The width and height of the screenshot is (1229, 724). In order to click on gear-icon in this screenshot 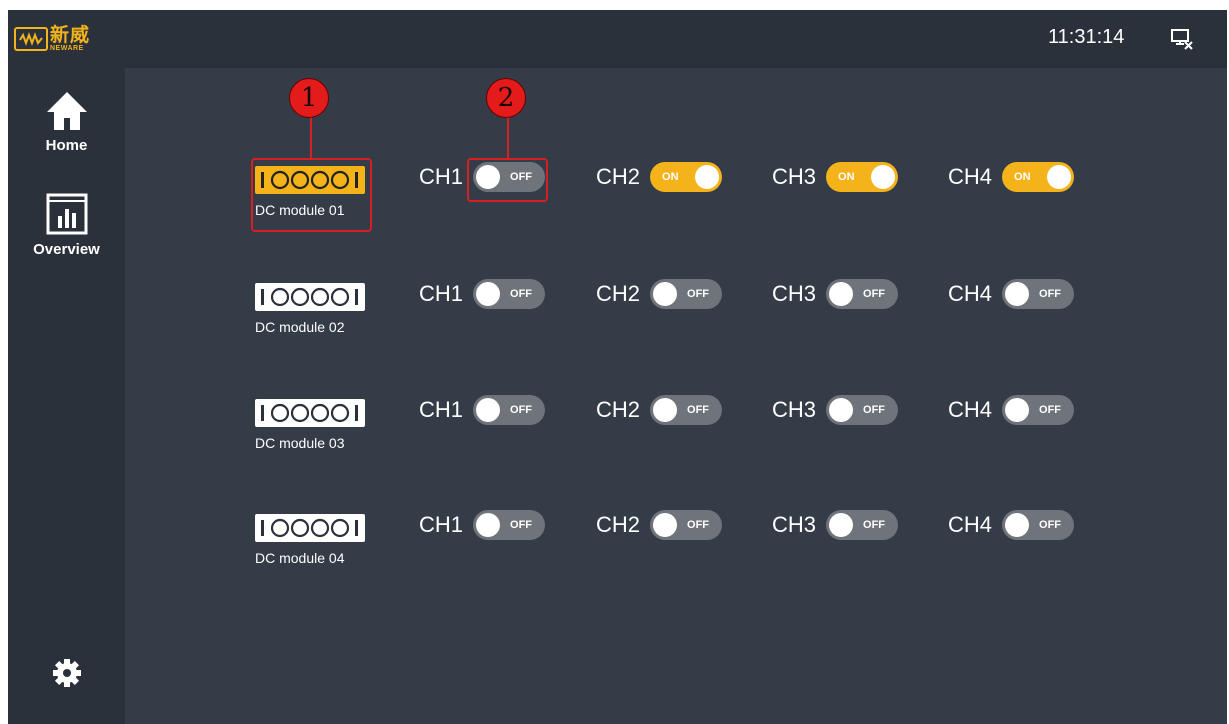, I will do `click(66, 673)`.